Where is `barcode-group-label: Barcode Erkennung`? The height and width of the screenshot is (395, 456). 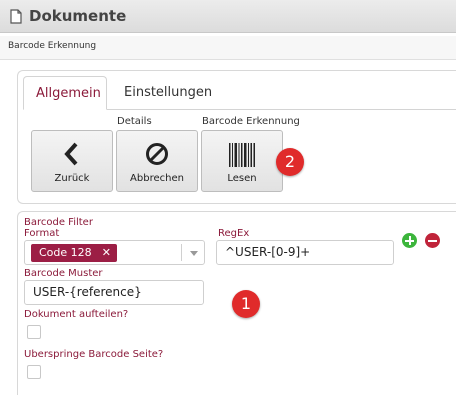 barcode-group-label: Barcode Erkennung is located at coordinates (251, 121).